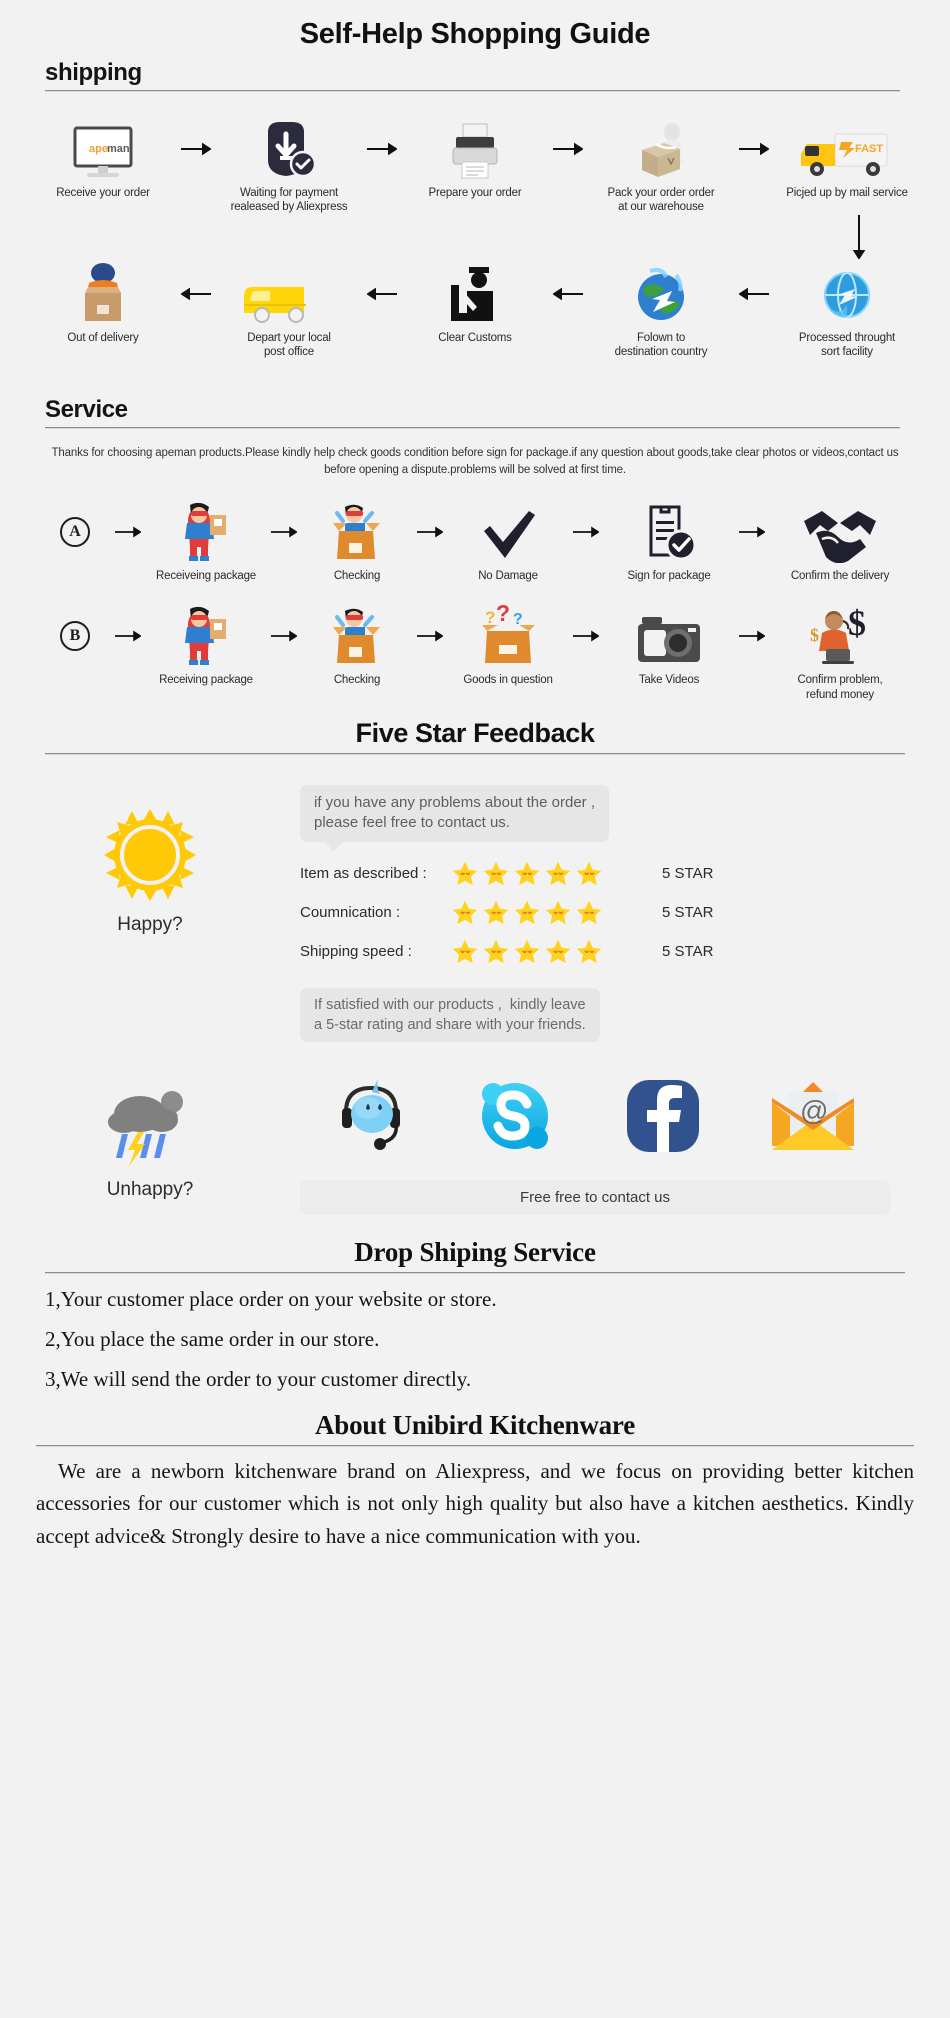 This screenshot has height=2018, width=950. What do you see at coordinates (289, 294) in the screenshot?
I see `yellow-van-icon` at bounding box center [289, 294].